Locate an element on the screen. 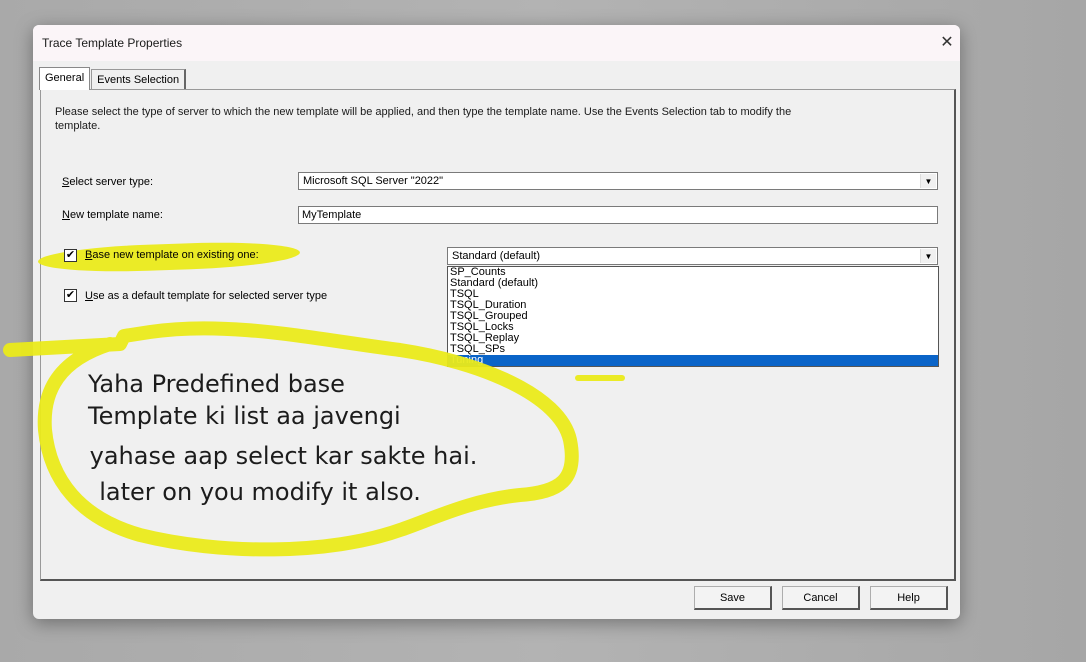 This screenshot has height=662, width=1086. tab-general: General is located at coordinates (65, 78).